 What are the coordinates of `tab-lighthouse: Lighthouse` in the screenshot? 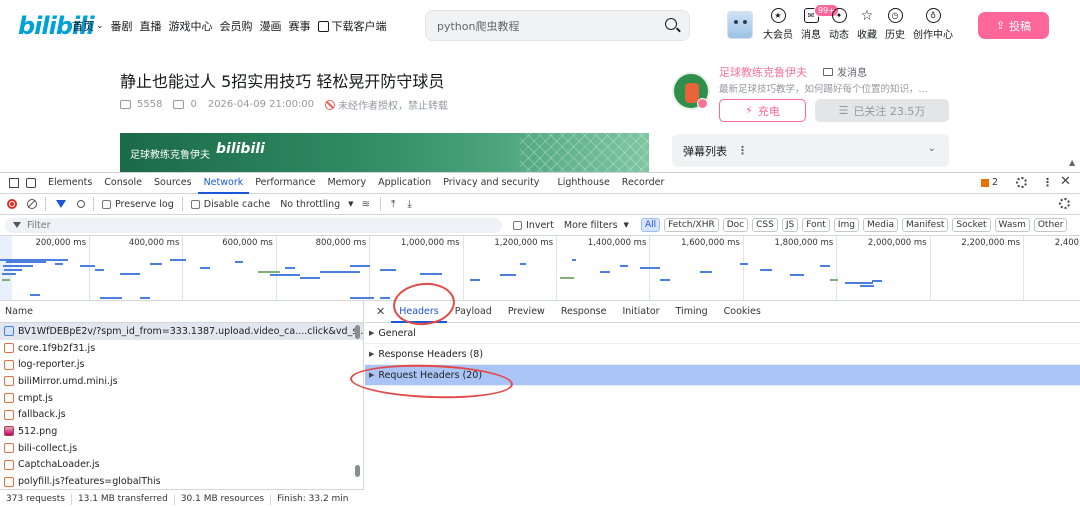 It's located at (583, 183).